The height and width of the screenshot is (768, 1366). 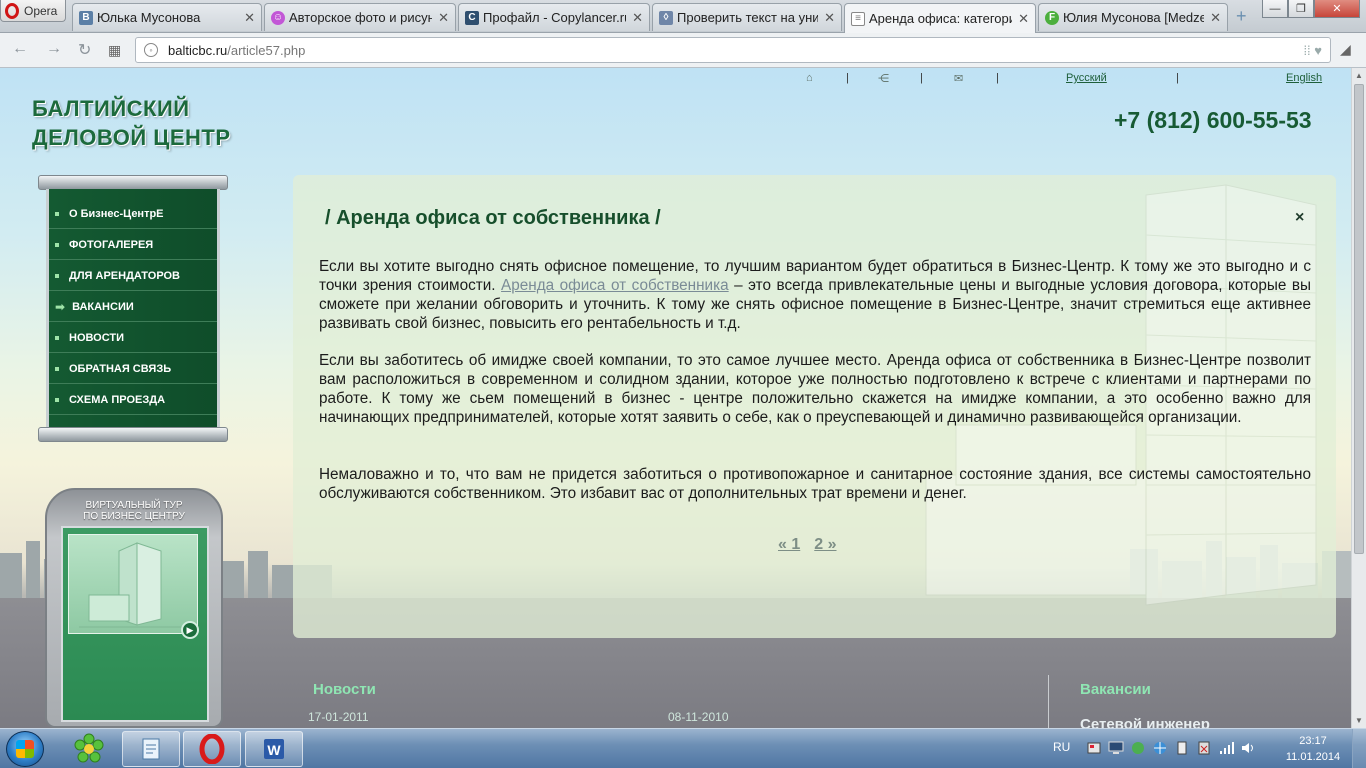 I want to click on menu-item-about: О Бизнес-ЦентрЕ, so click(x=133, y=214).